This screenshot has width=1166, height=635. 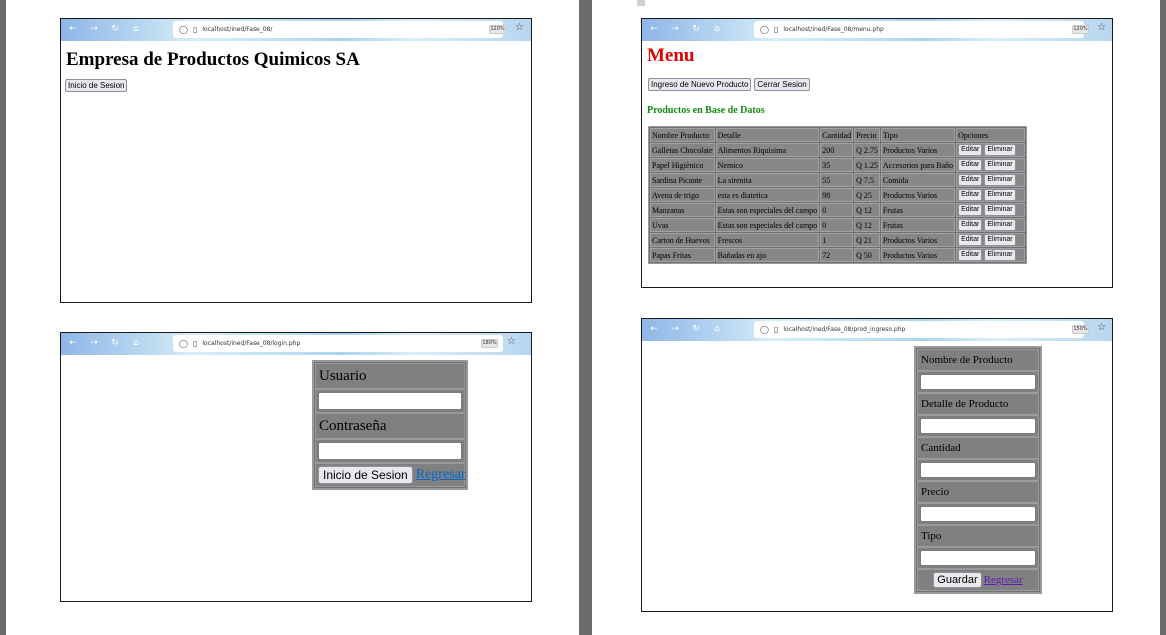 I want to click on type-label-cell: Tipo, so click(x=978, y=536).